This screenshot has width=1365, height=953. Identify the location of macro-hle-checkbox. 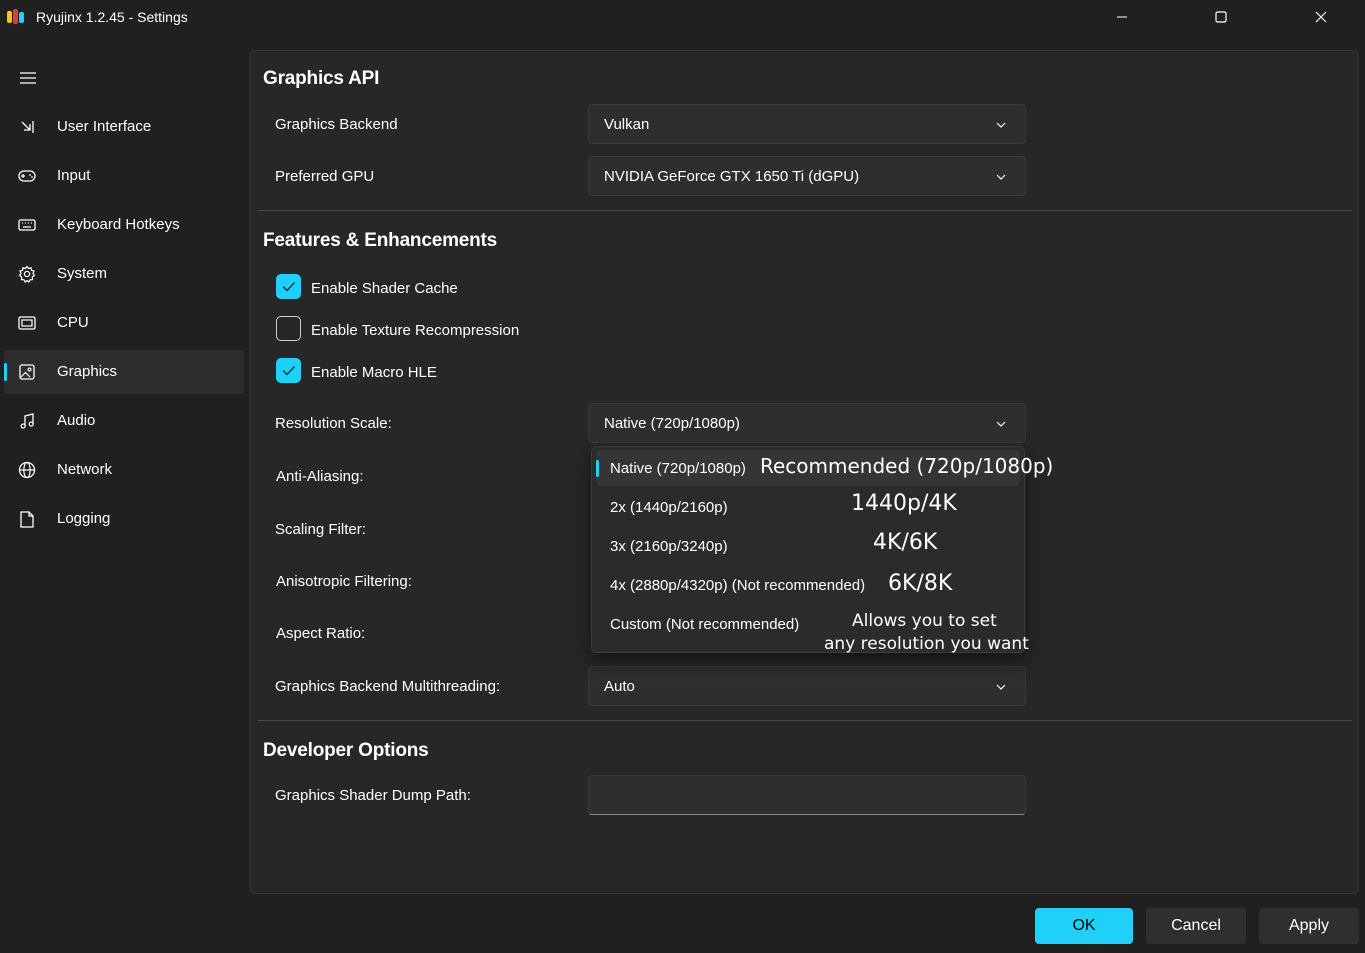
(288, 370).